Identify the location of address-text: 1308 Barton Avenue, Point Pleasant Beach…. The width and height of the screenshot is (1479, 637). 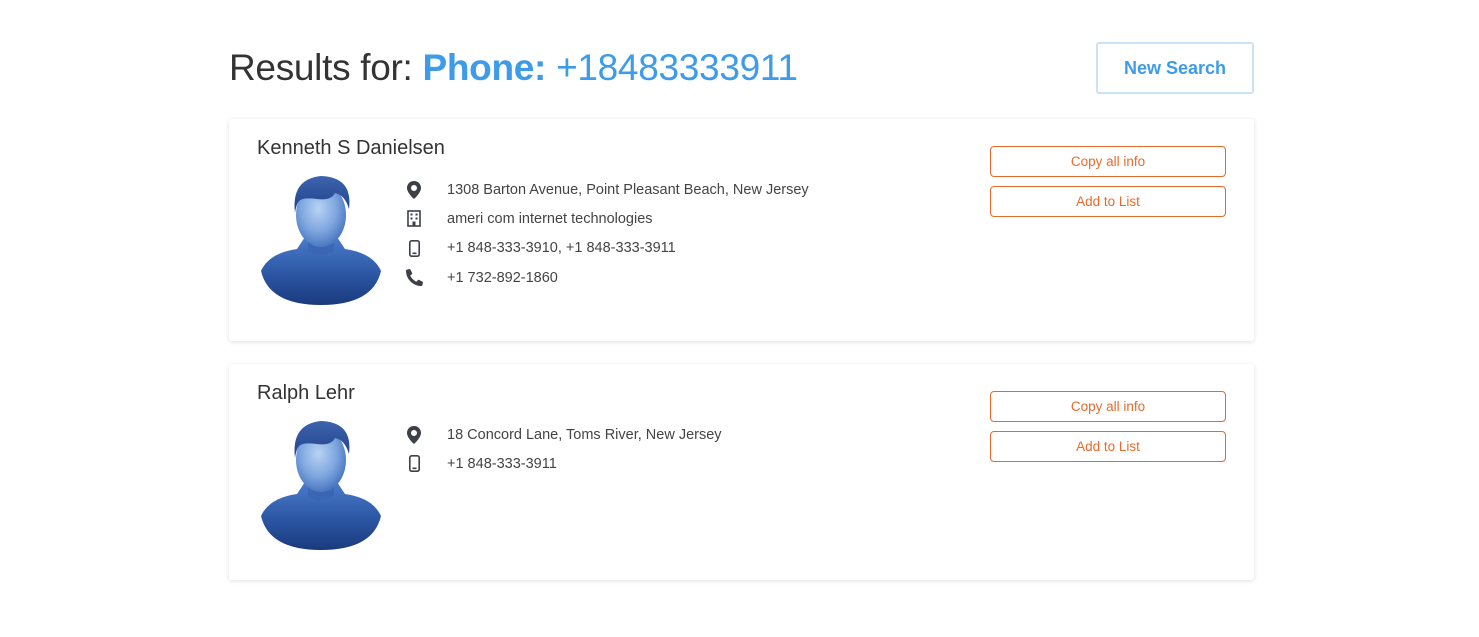
(628, 189).